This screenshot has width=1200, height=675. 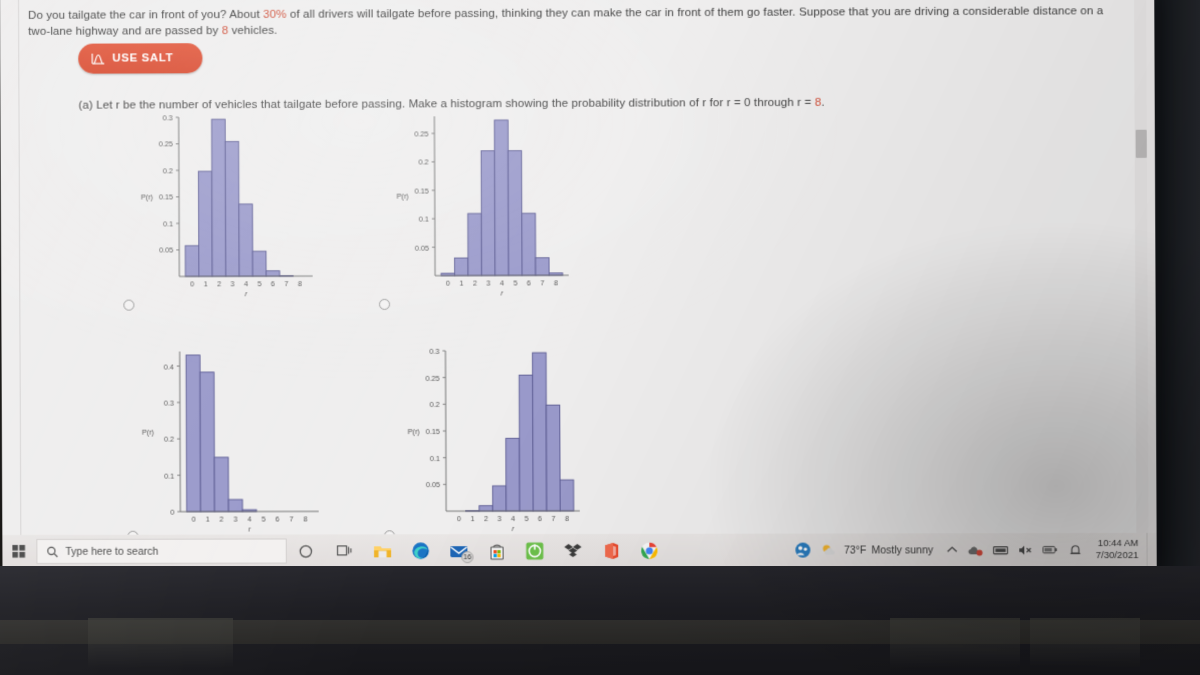 I want to click on volume-button, so click(x=1025, y=549).